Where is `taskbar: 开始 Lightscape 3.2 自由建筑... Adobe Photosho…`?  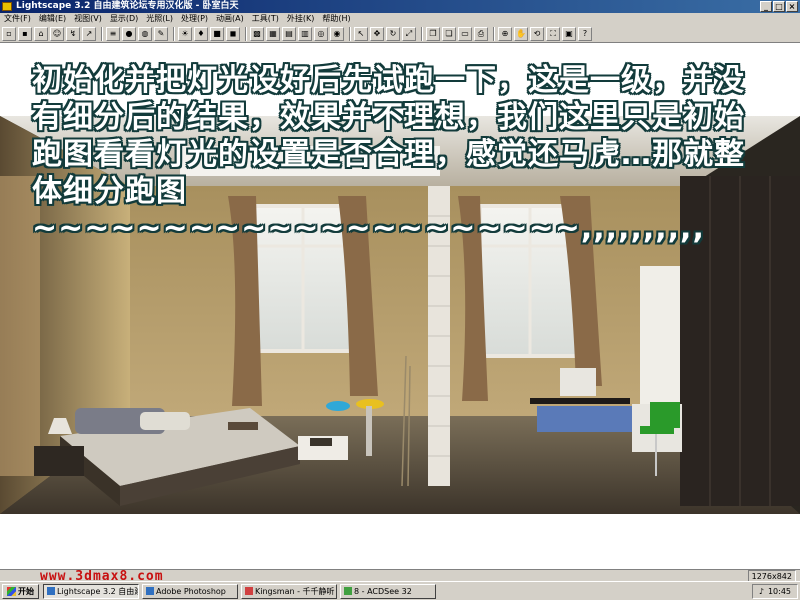
taskbar: 开始 Lightscape 3.2 自由建筑... Adobe Photosho… is located at coordinates (400, 590).